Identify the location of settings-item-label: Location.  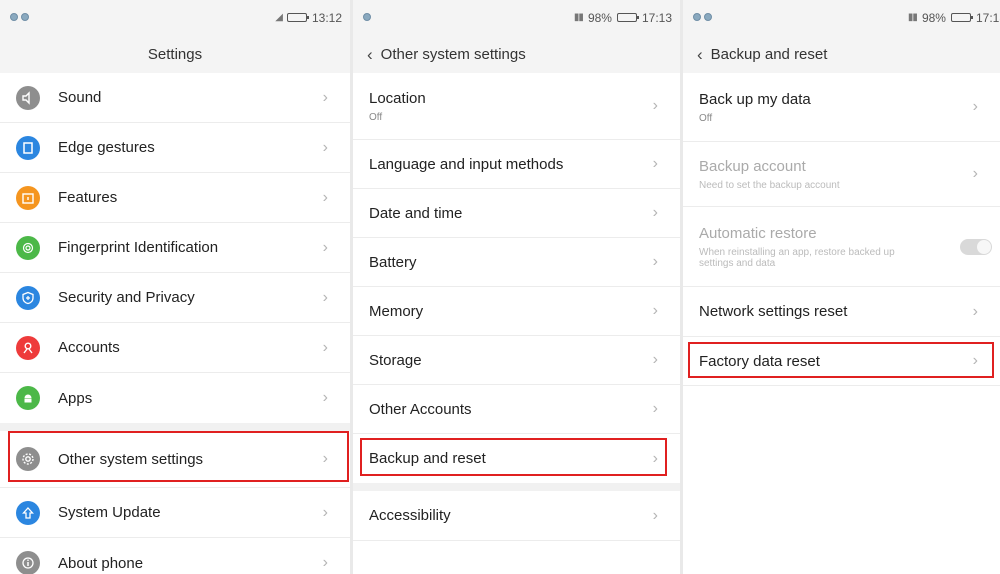
(397, 98).